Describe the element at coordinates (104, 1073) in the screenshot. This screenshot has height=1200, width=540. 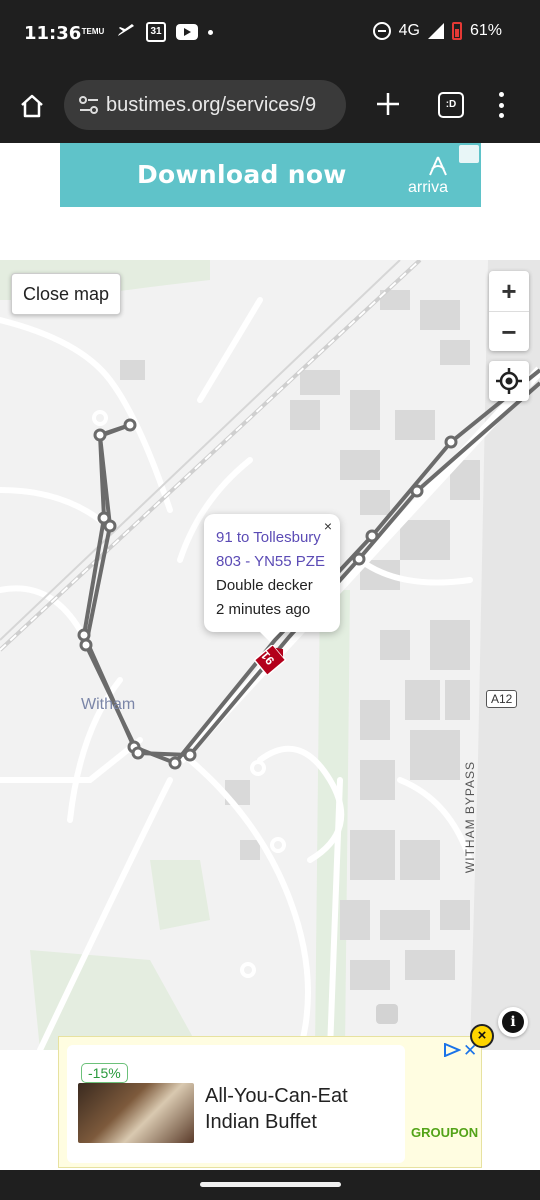
I see `ad-discount-badge: -15%` at that location.